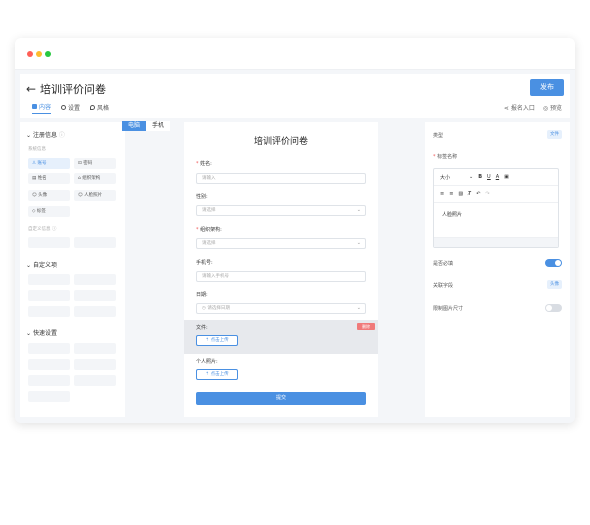 The height and width of the screenshot is (525, 590). I want to click on linked-field-value: 头像, so click(554, 284).